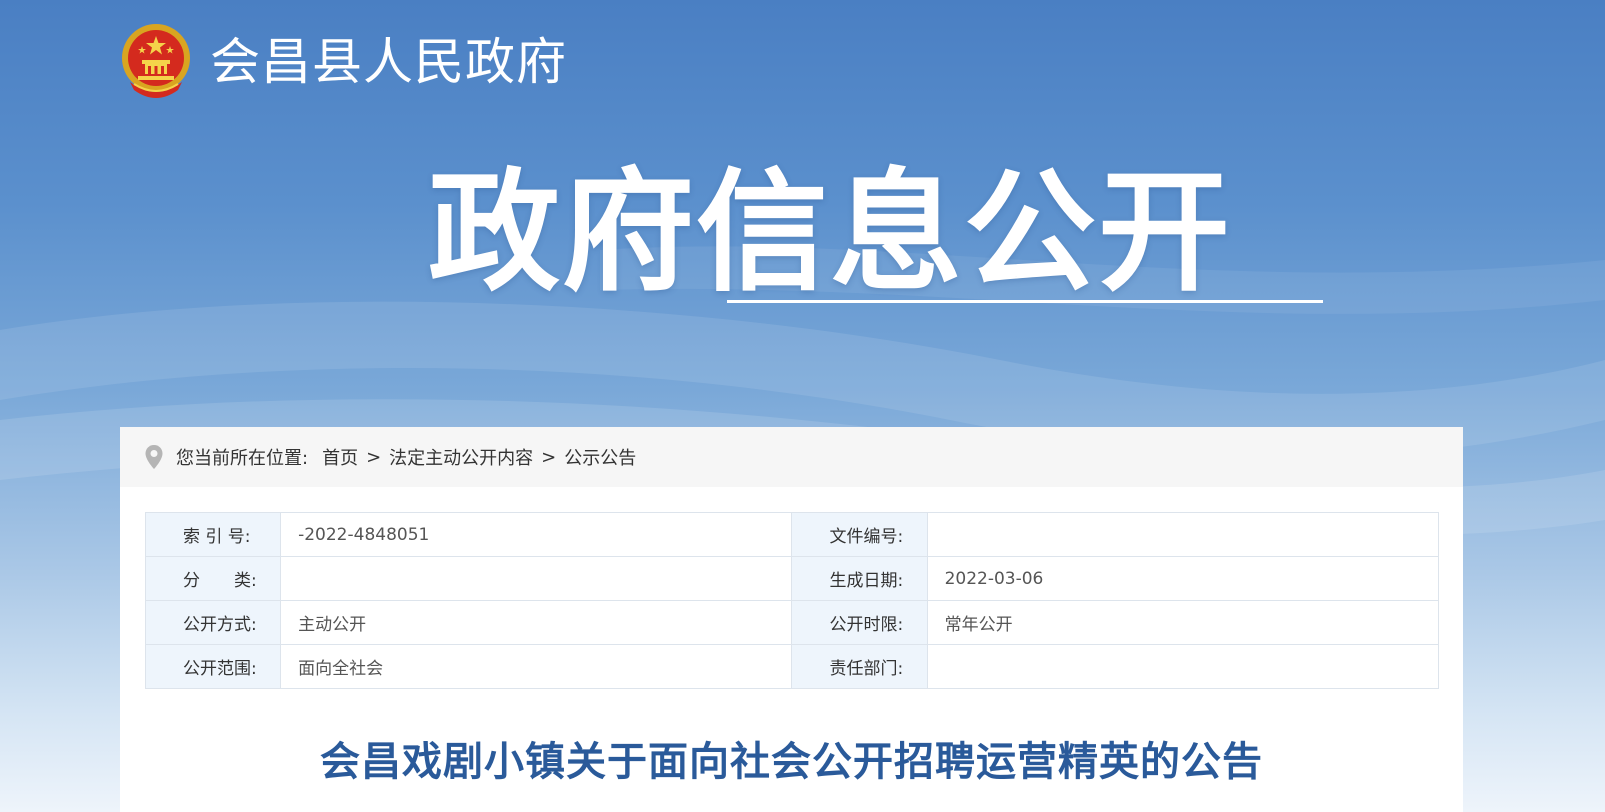  I want to click on index-value: -2022-4848051, so click(536, 534).